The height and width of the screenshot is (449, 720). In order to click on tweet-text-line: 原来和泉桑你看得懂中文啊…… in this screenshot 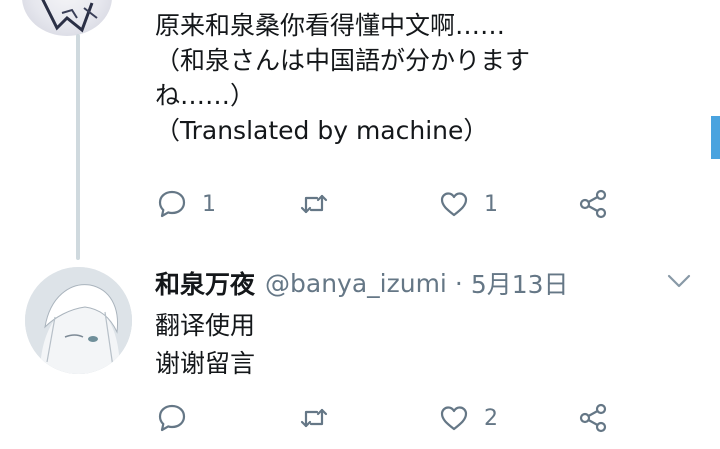, I will do `click(330, 25)`.